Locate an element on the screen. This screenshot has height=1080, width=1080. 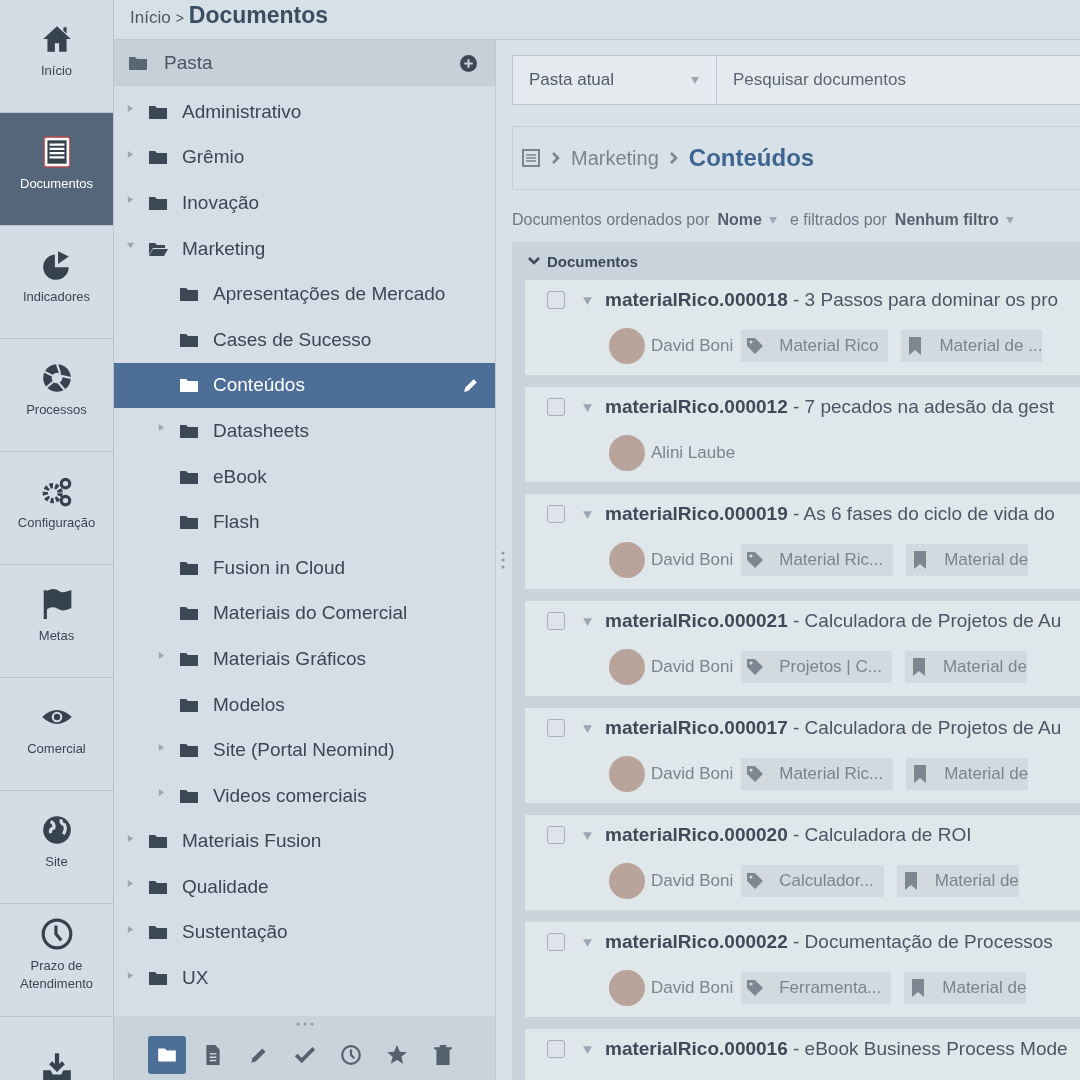
nav-item: Comercial is located at coordinates (56, 734).